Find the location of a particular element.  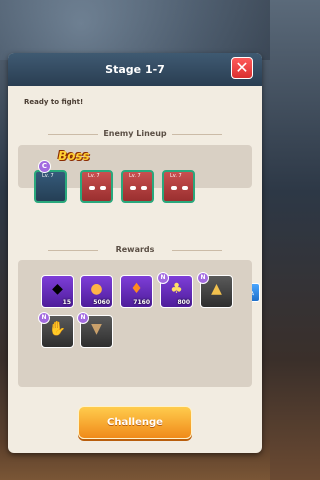

potion-icon: ♣ is located at coordinates (176, 289).